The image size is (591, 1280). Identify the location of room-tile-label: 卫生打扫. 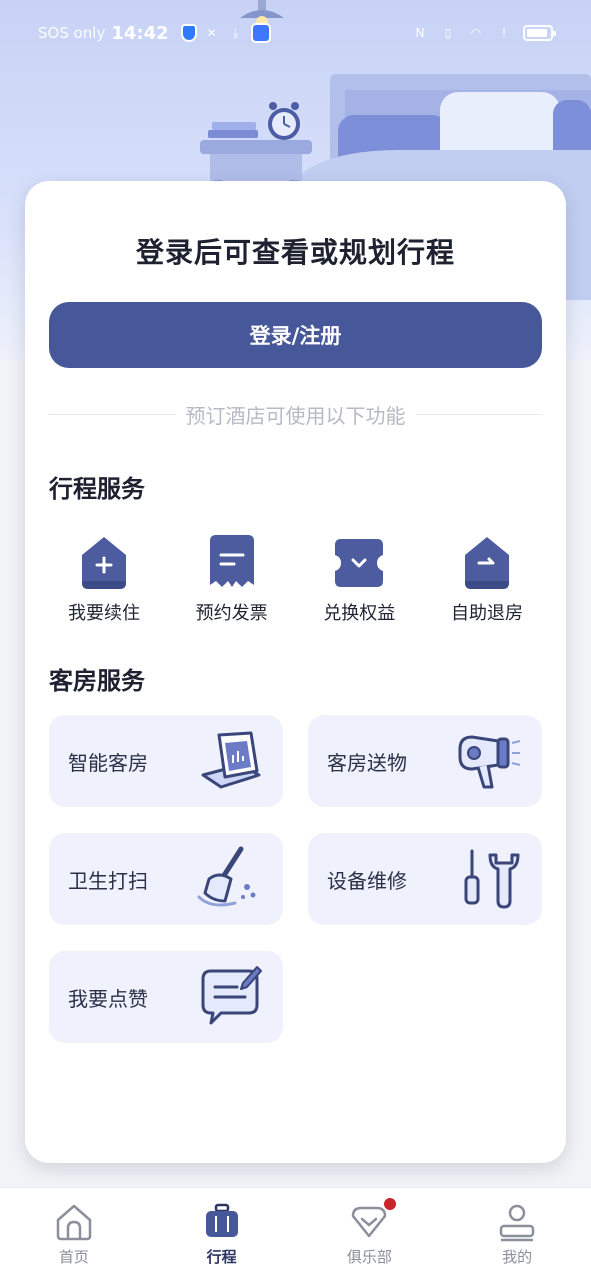
(108, 880).